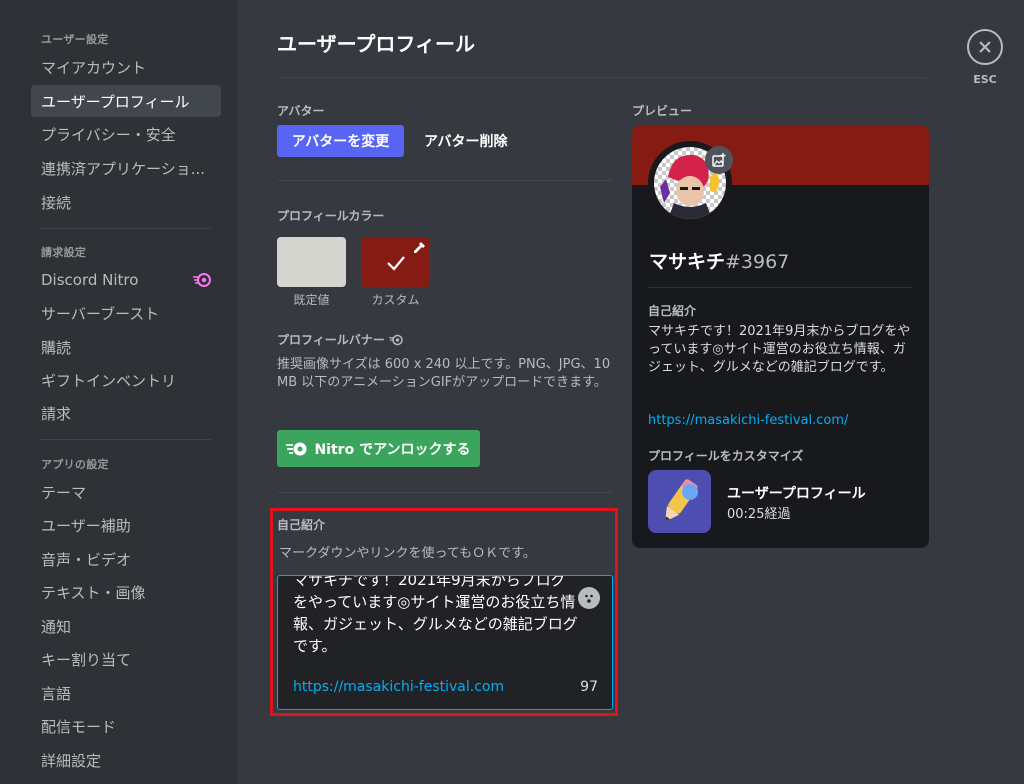  I want to click on pencil-icon, so click(681, 500).